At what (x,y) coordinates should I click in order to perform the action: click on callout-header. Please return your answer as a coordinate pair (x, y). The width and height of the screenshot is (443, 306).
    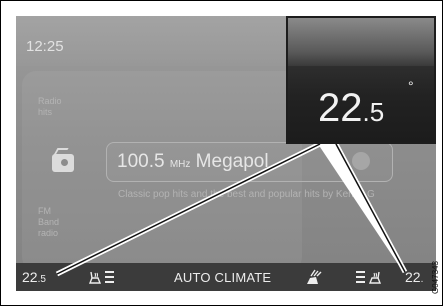
    Looking at the image, I should click on (361, 42).